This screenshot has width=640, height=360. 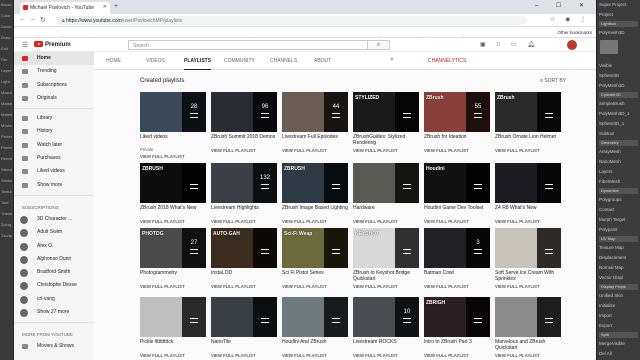 What do you see at coordinates (244, 345) in the screenshot?
I see `playlist-title: NanoTile` at bounding box center [244, 345].